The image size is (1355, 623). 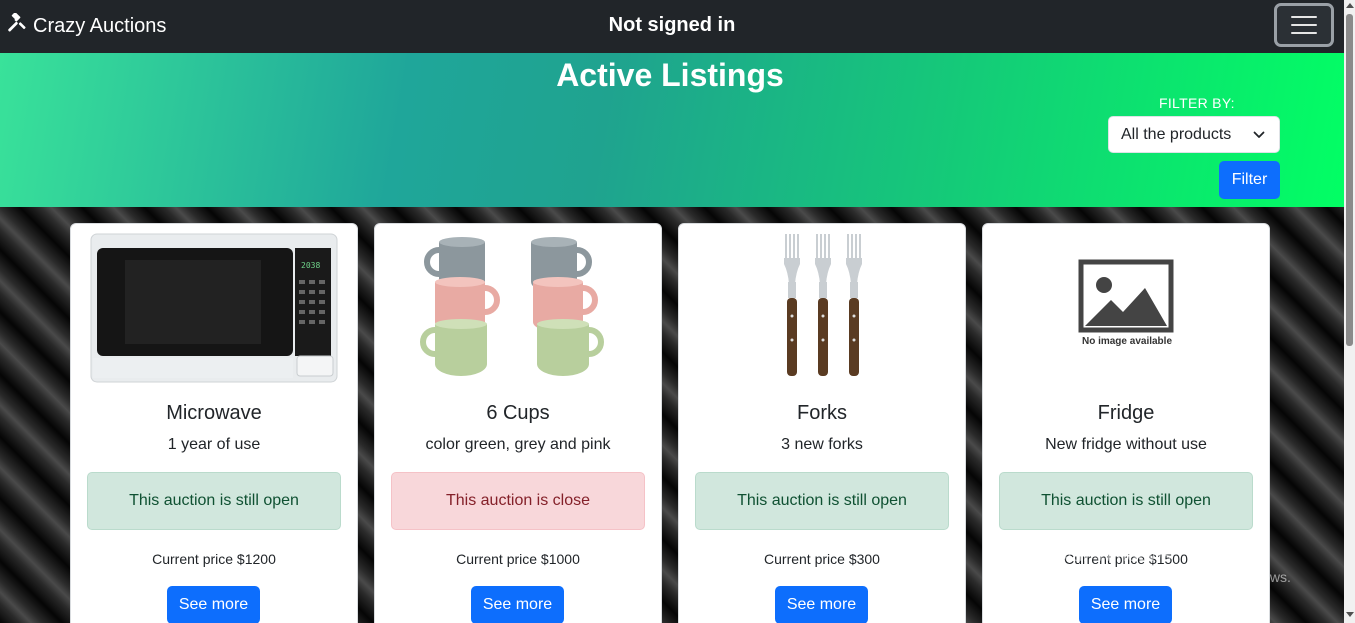 What do you see at coordinates (1350, 614) in the screenshot?
I see `scroll-down-arrow-icon` at bounding box center [1350, 614].